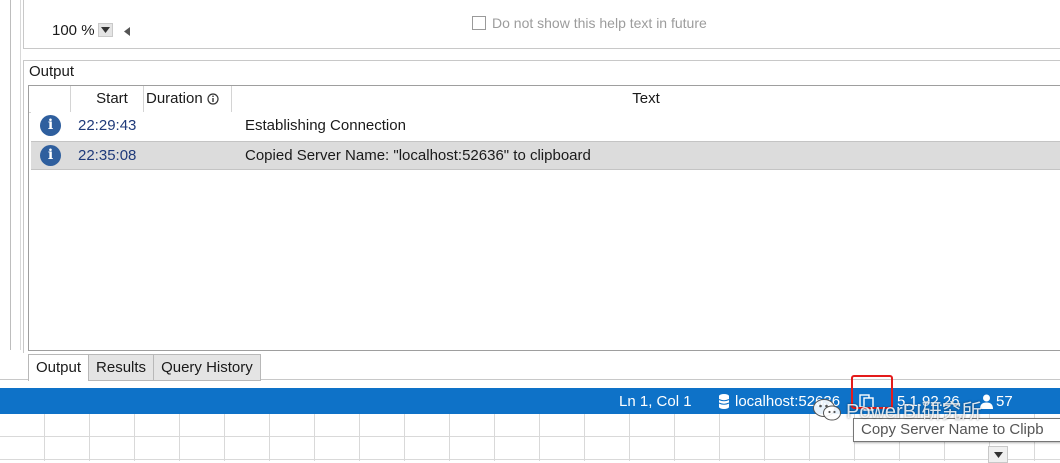  I want to click on tab-query-history: Query History, so click(207, 367).